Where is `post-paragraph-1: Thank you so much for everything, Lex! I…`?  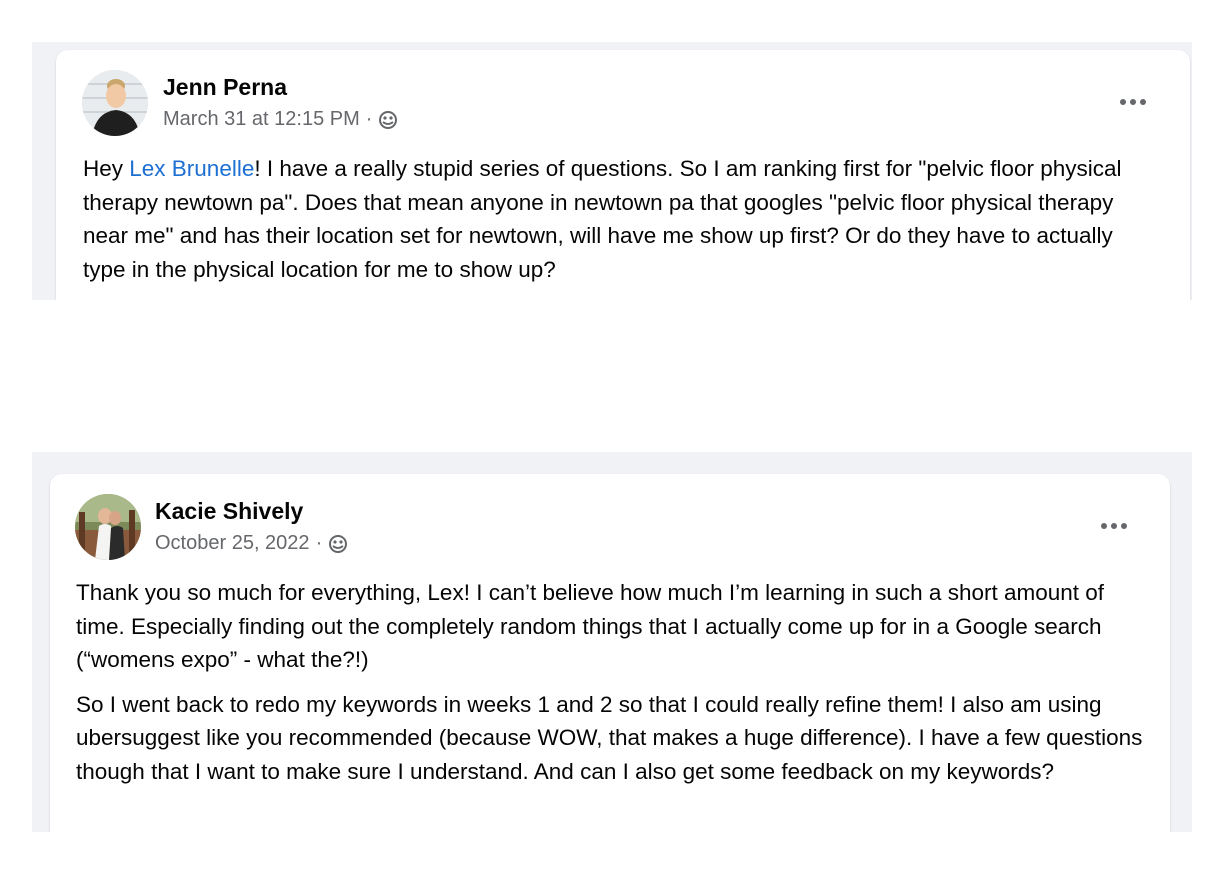
post-paragraph-1: Thank you so much for everything, Lex! I… is located at coordinates (590, 626).